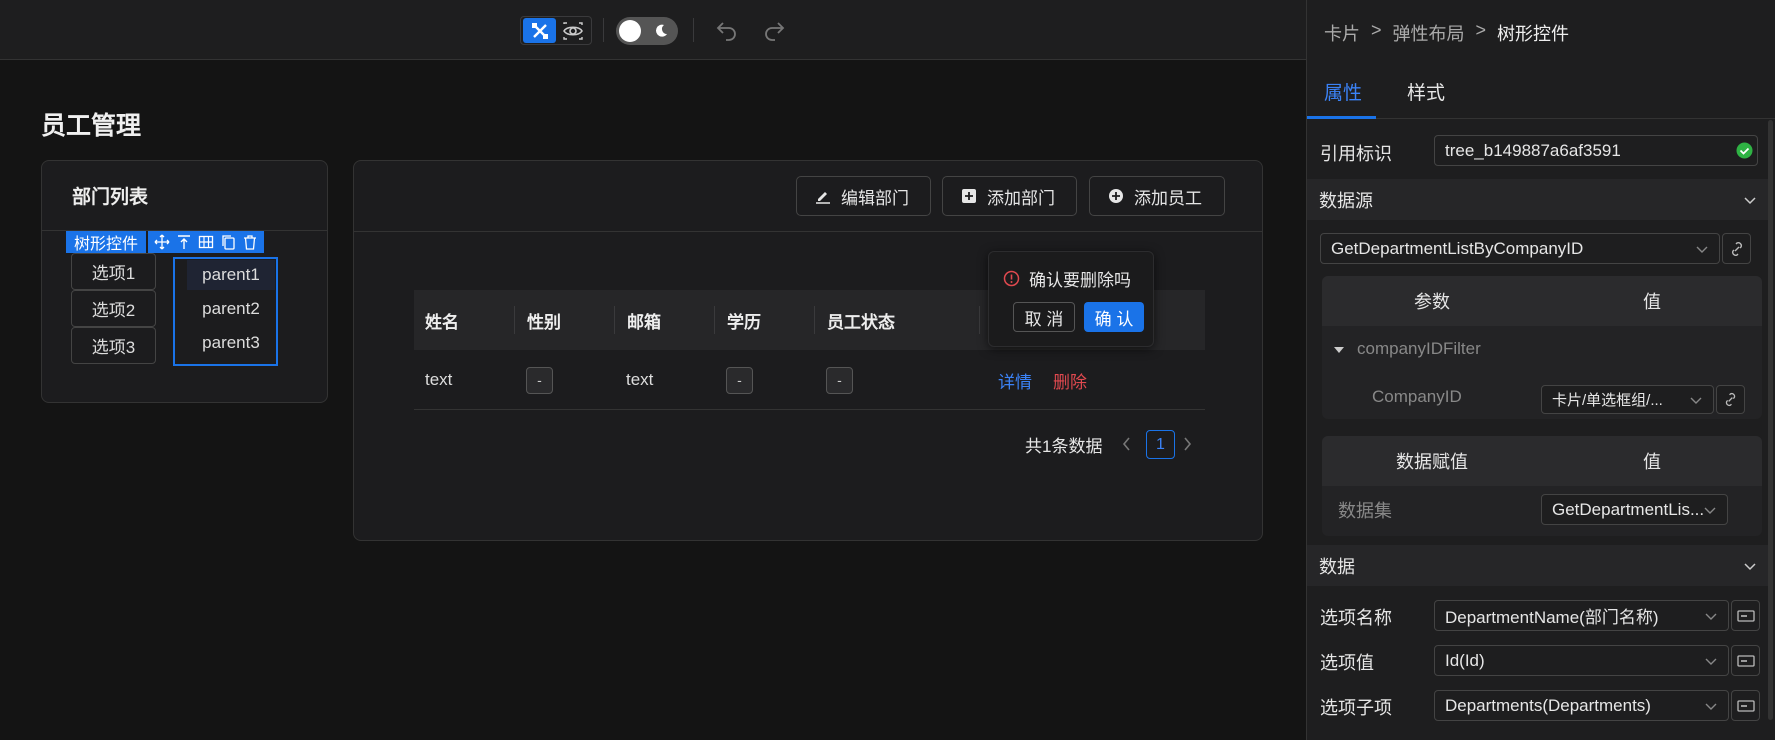  What do you see at coordinates (113, 308) in the screenshot?
I see `option-item: 选项2` at bounding box center [113, 308].